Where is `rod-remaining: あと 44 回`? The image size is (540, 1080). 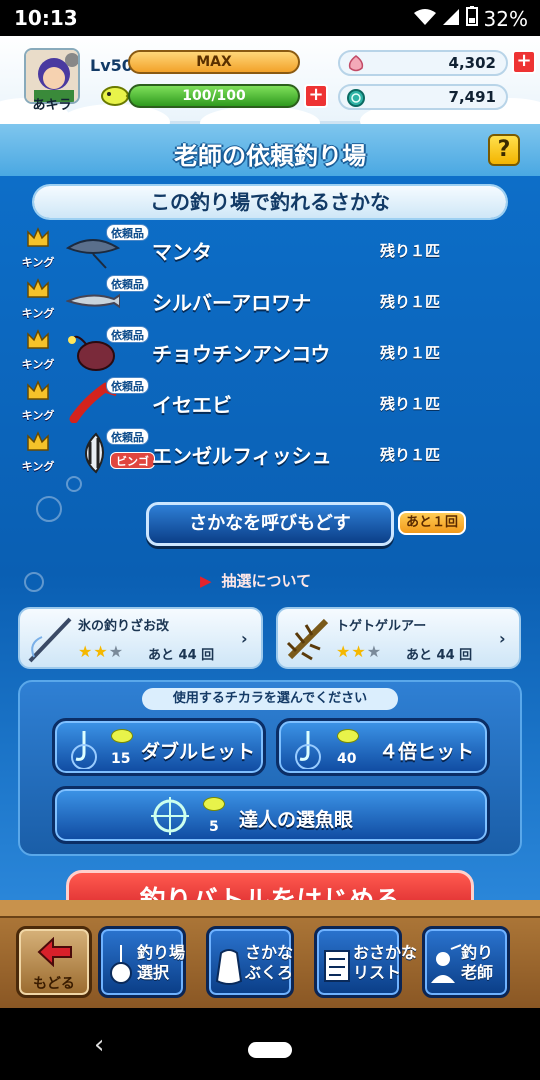
rod-remaining: あと 44 回 is located at coordinates (181, 655).